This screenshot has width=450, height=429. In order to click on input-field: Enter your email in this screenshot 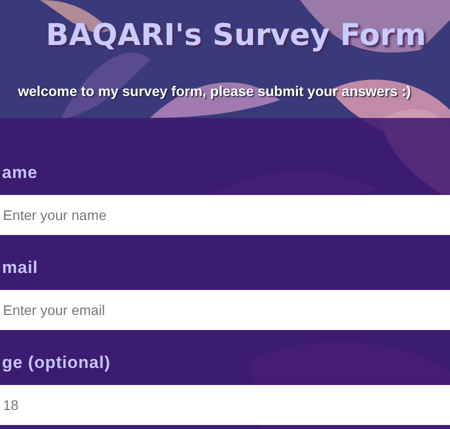, I will do `click(225, 310)`.